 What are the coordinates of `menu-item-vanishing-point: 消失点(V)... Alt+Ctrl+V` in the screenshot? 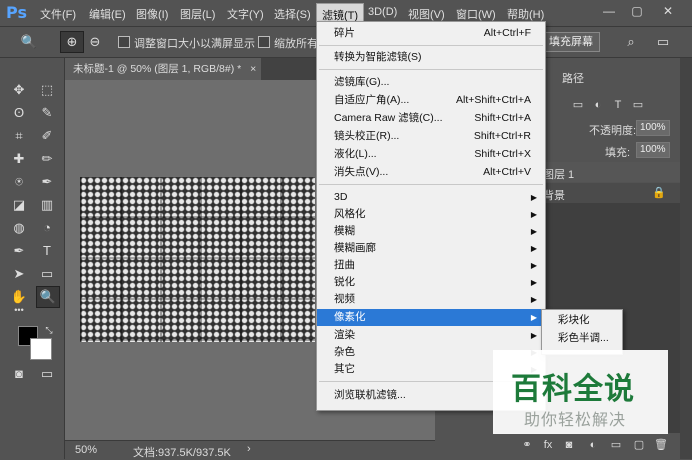 It's located at (431, 172).